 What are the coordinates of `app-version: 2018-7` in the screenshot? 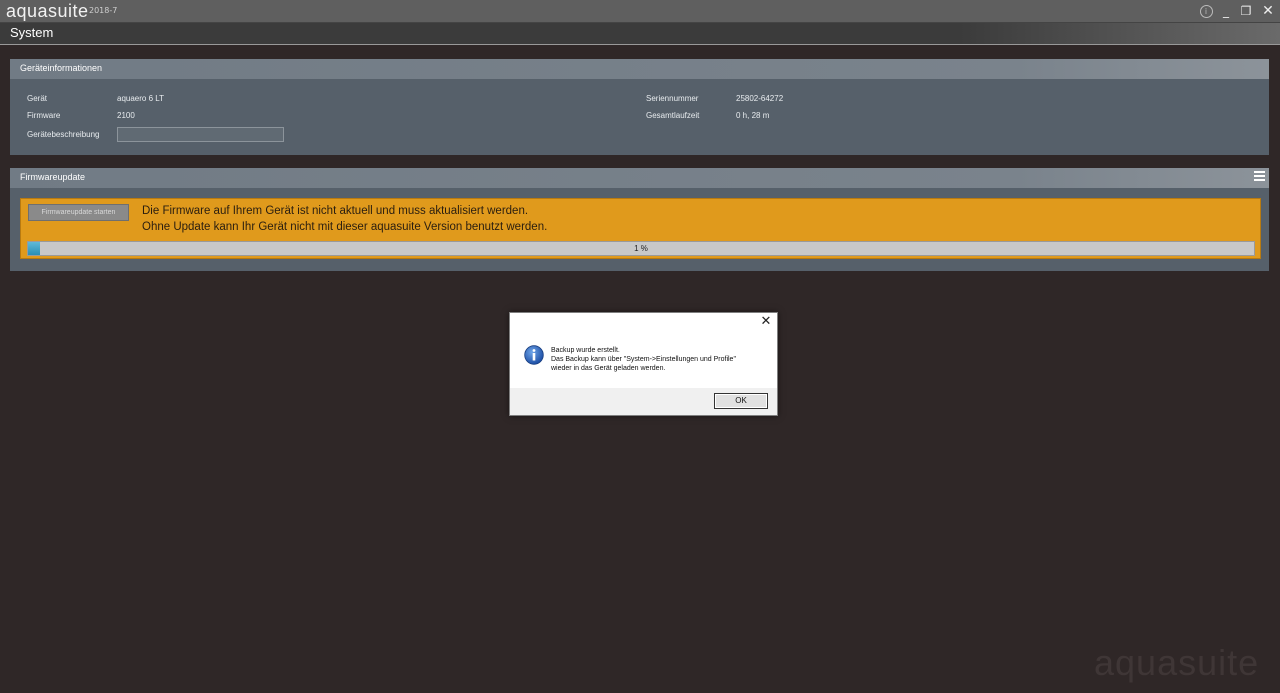 It's located at (103, 10).